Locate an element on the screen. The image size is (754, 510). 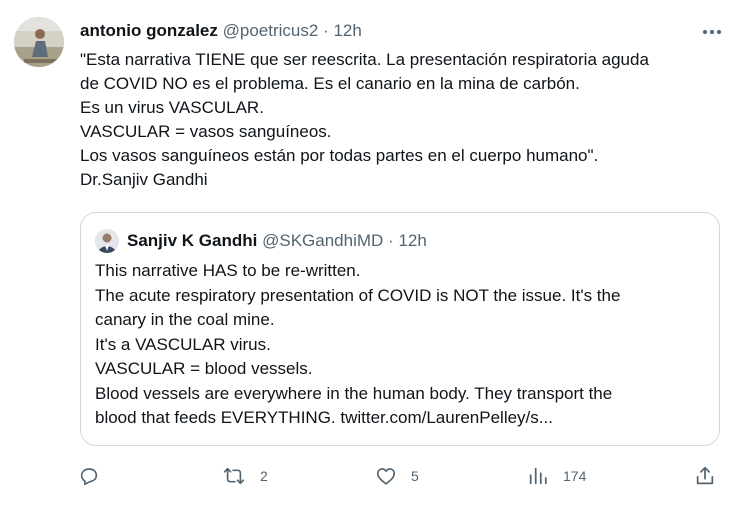
tweet-text-line: Dr.Sanjiv Gandhi is located at coordinates (144, 179).